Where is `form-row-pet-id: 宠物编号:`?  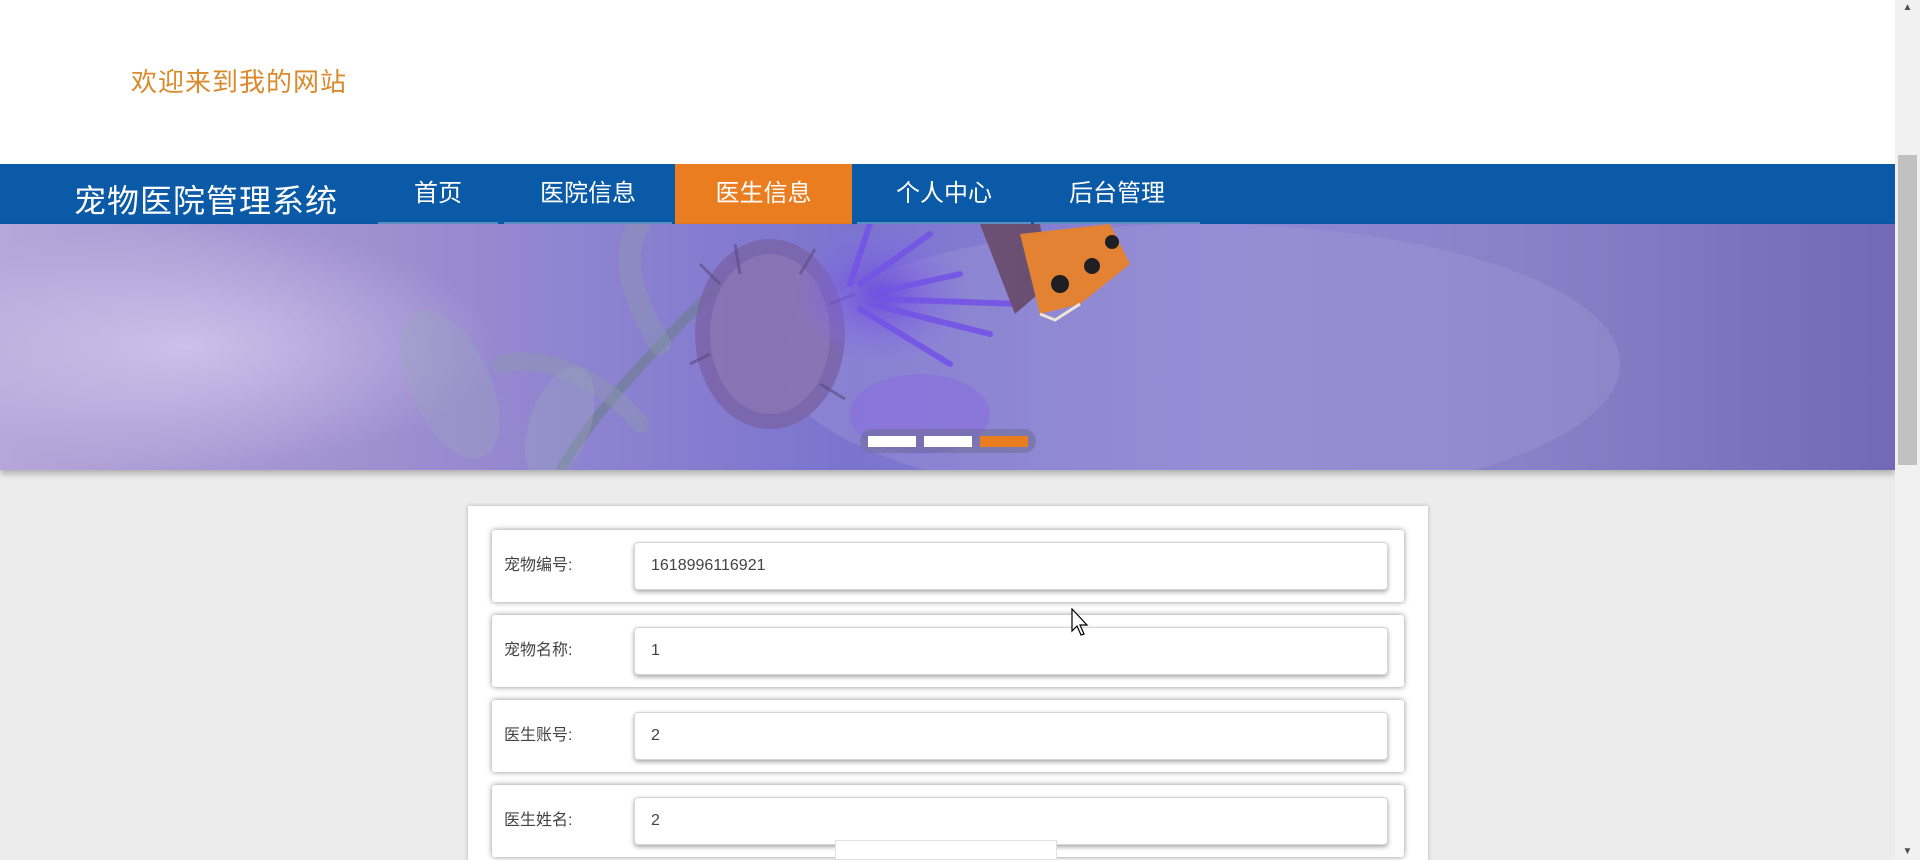
form-row-pet-id: 宠物编号: is located at coordinates (948, 566).